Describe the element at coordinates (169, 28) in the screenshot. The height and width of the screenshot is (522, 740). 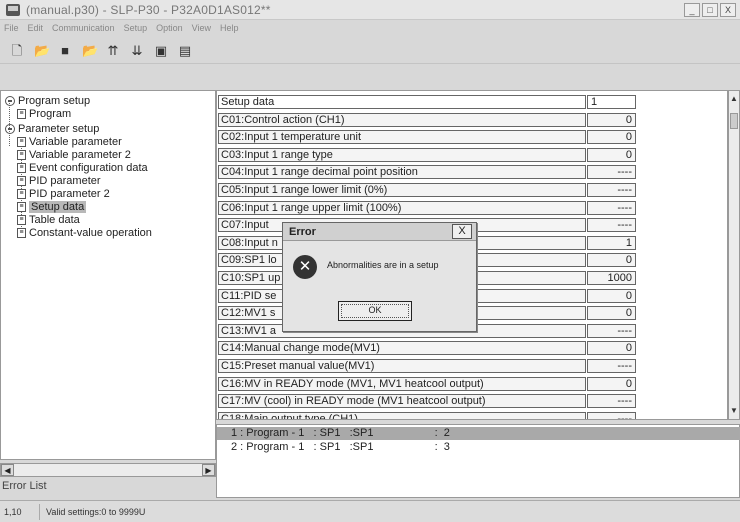
I see `menu-option: Option` at that location.